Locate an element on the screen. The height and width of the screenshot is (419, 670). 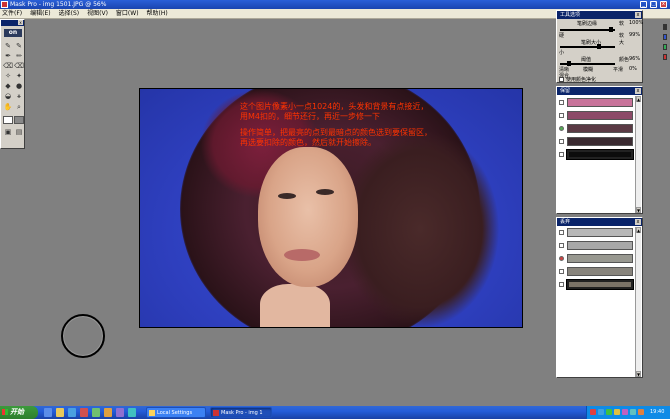
eraser-drop-icon: ⌫ is located at coordinates (19, 66).